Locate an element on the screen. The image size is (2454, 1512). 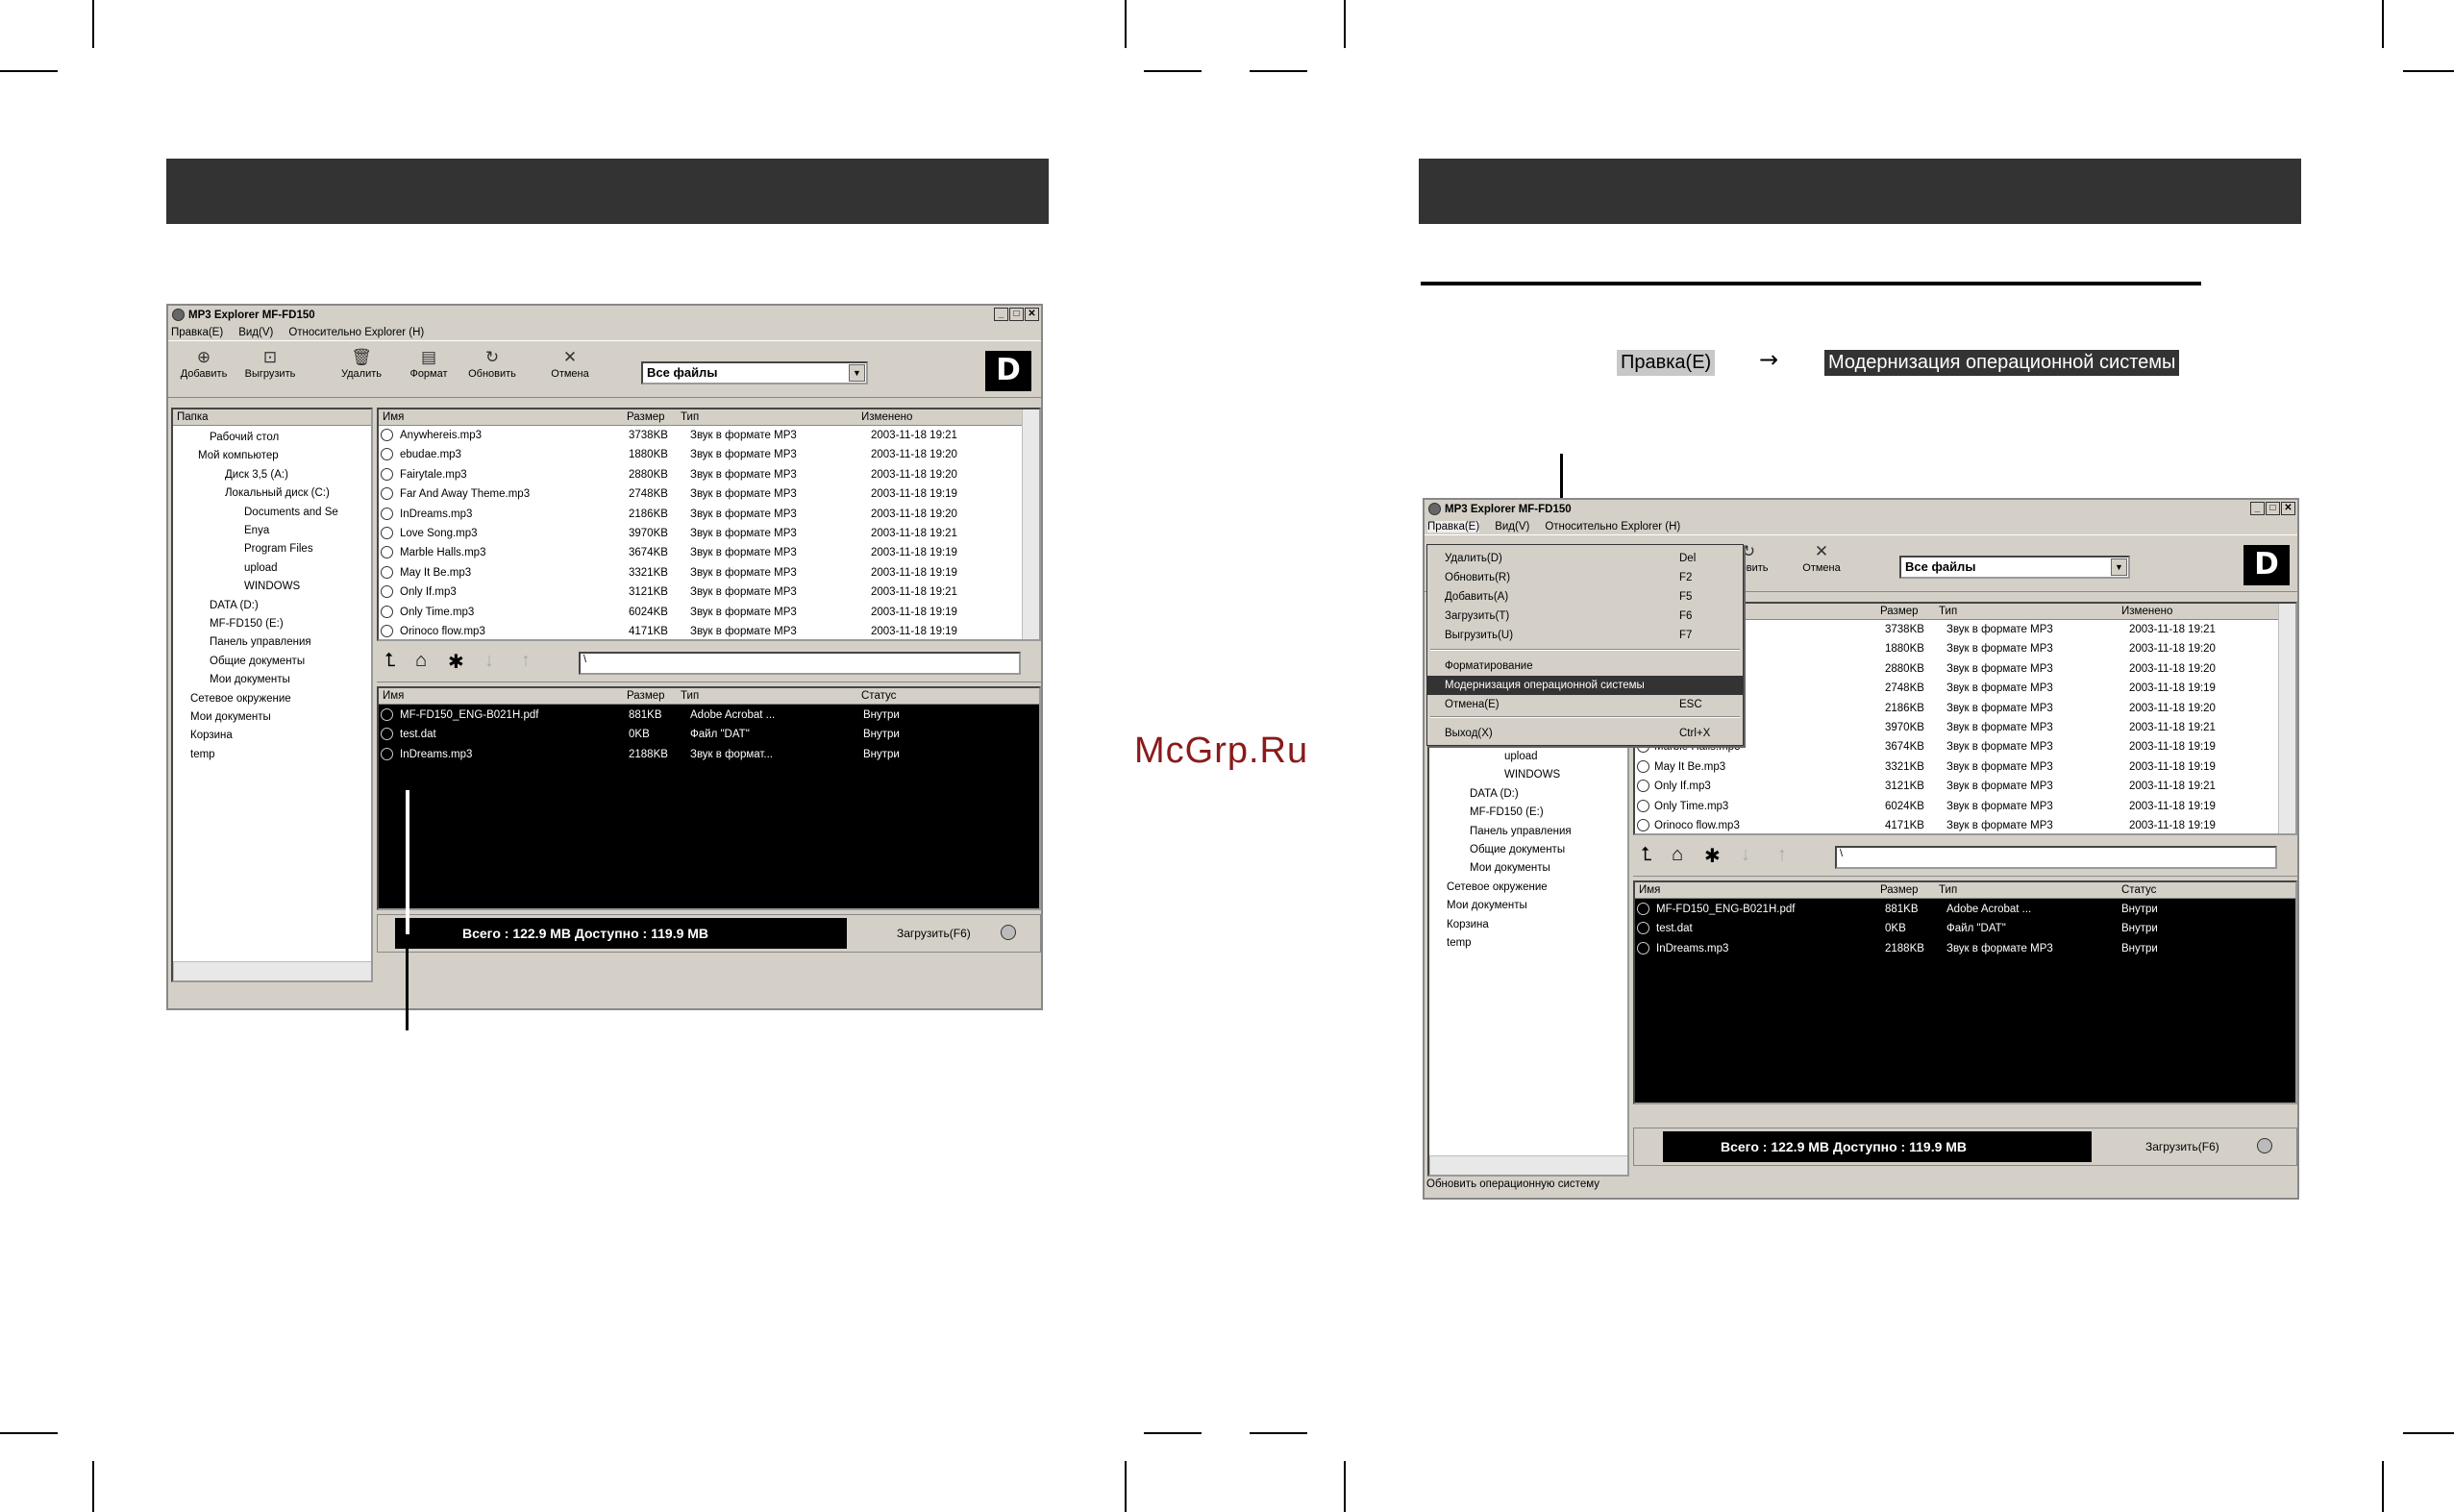
menu-item-1: Обновить(R) F2 is located at coordinates (1585, 577).